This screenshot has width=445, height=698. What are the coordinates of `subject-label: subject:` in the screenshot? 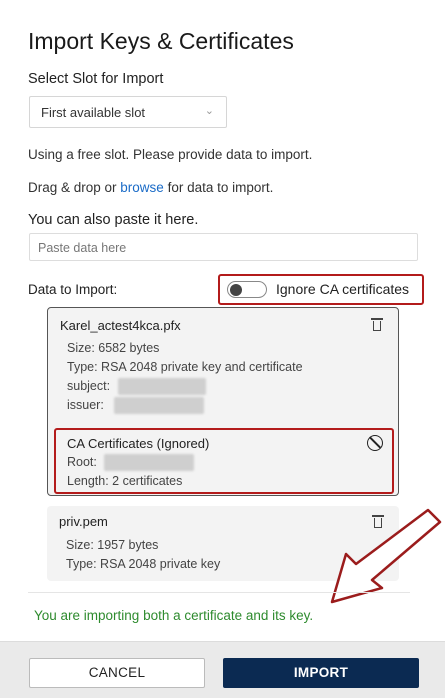 It's located at (89, 386).